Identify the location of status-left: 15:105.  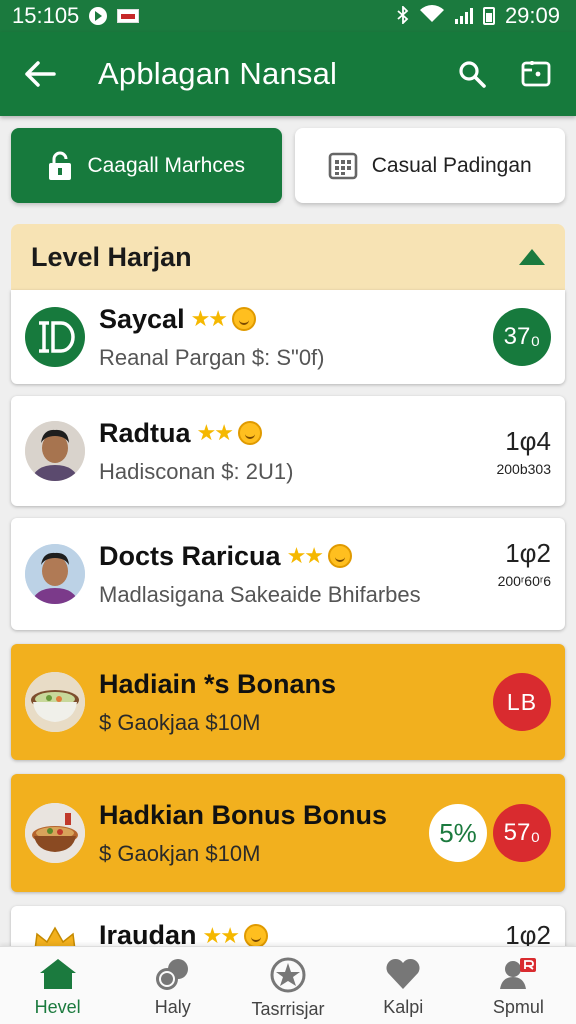
(76, 16).